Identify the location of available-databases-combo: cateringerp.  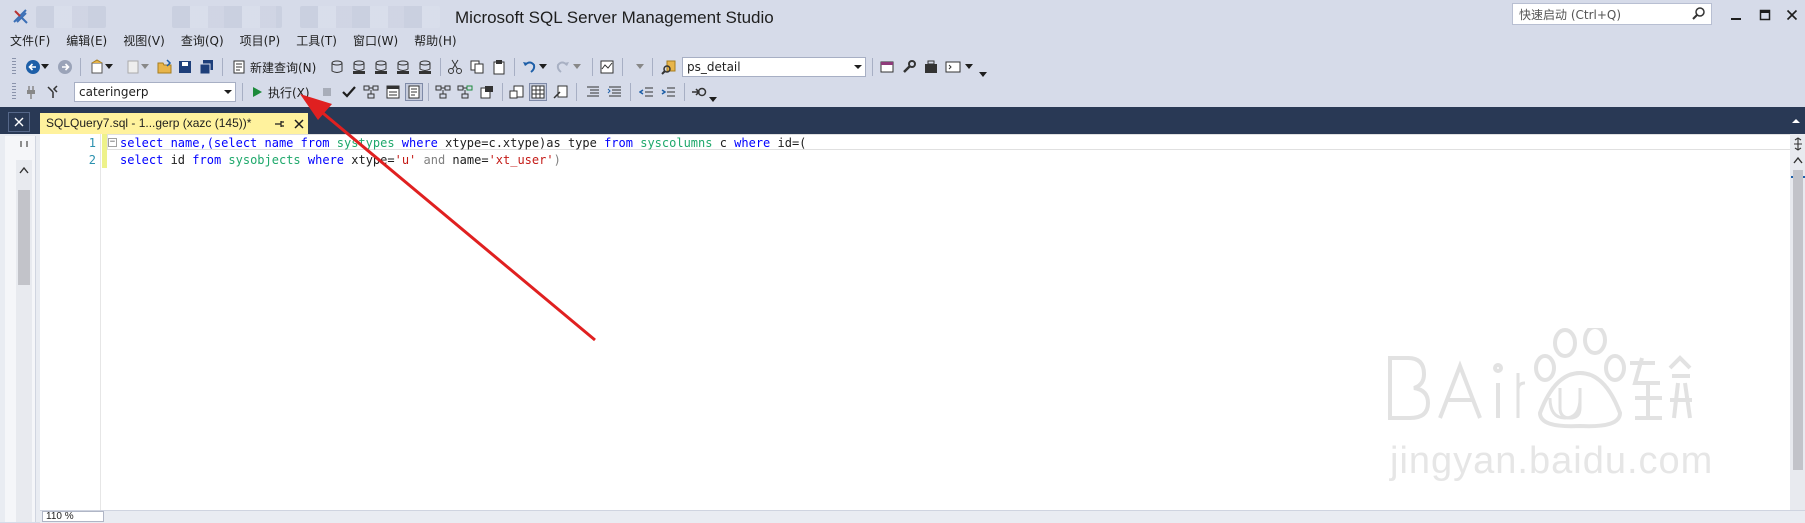
(155, 92).